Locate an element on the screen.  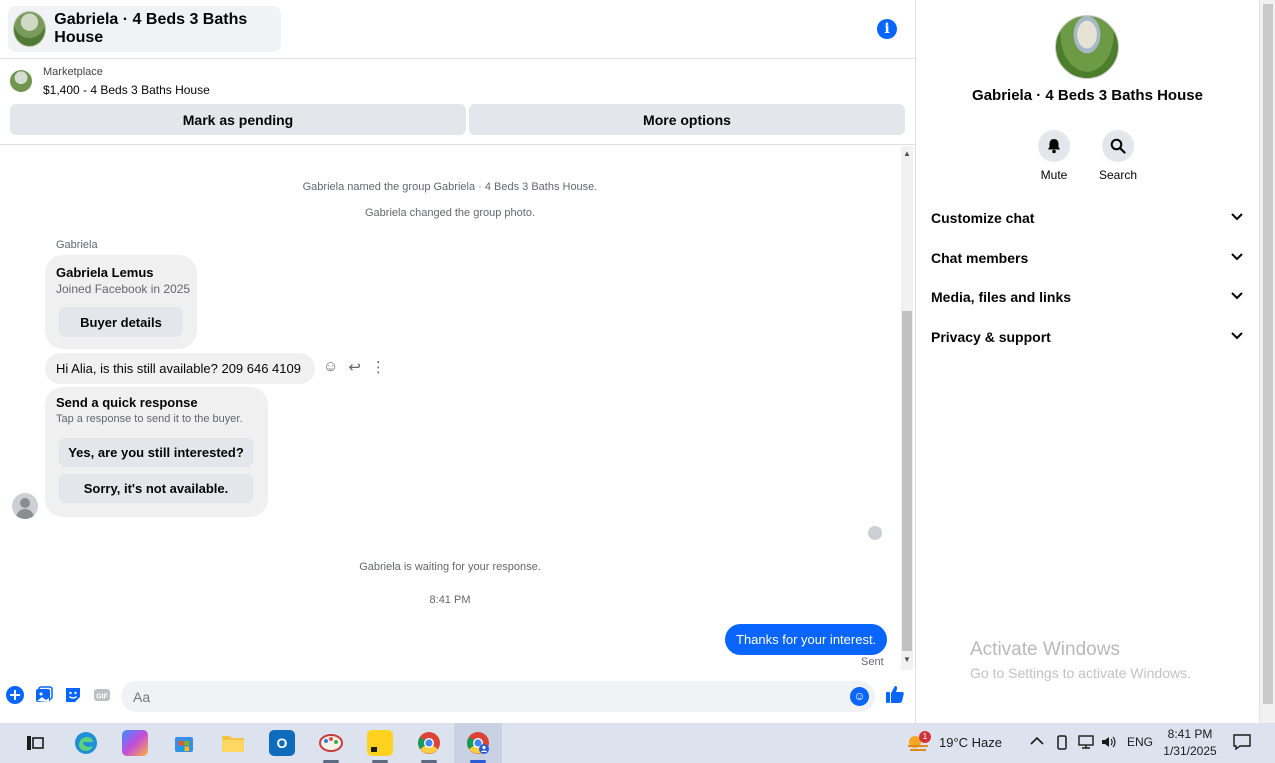
listing-label: Marketplace is located at coordinates (73, 72).